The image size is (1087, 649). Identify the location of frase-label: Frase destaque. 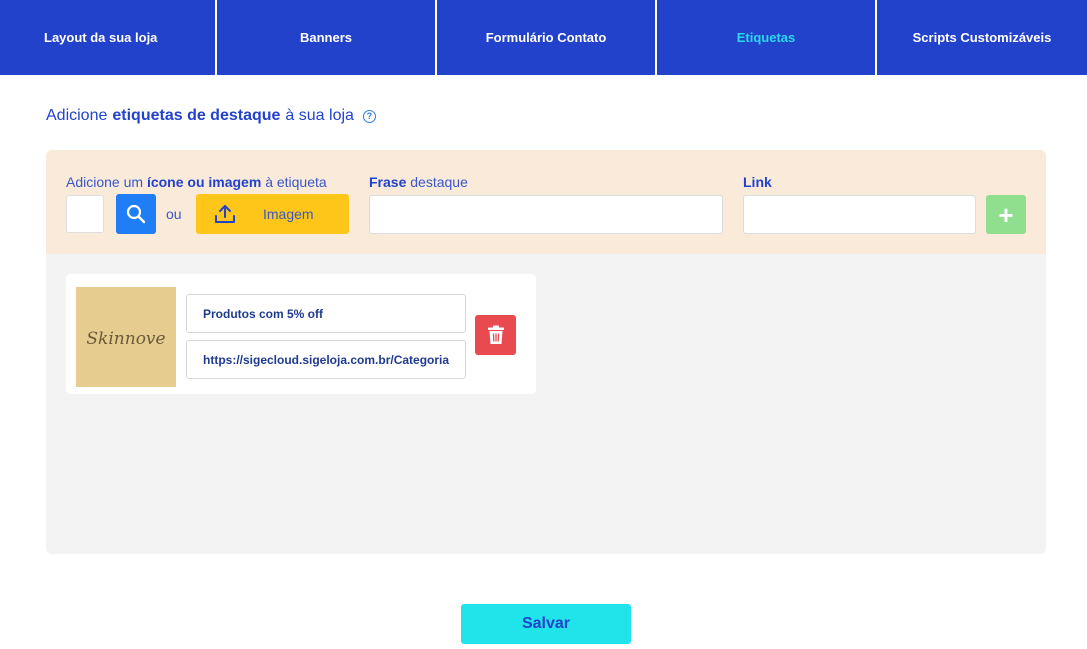
(418, 182).